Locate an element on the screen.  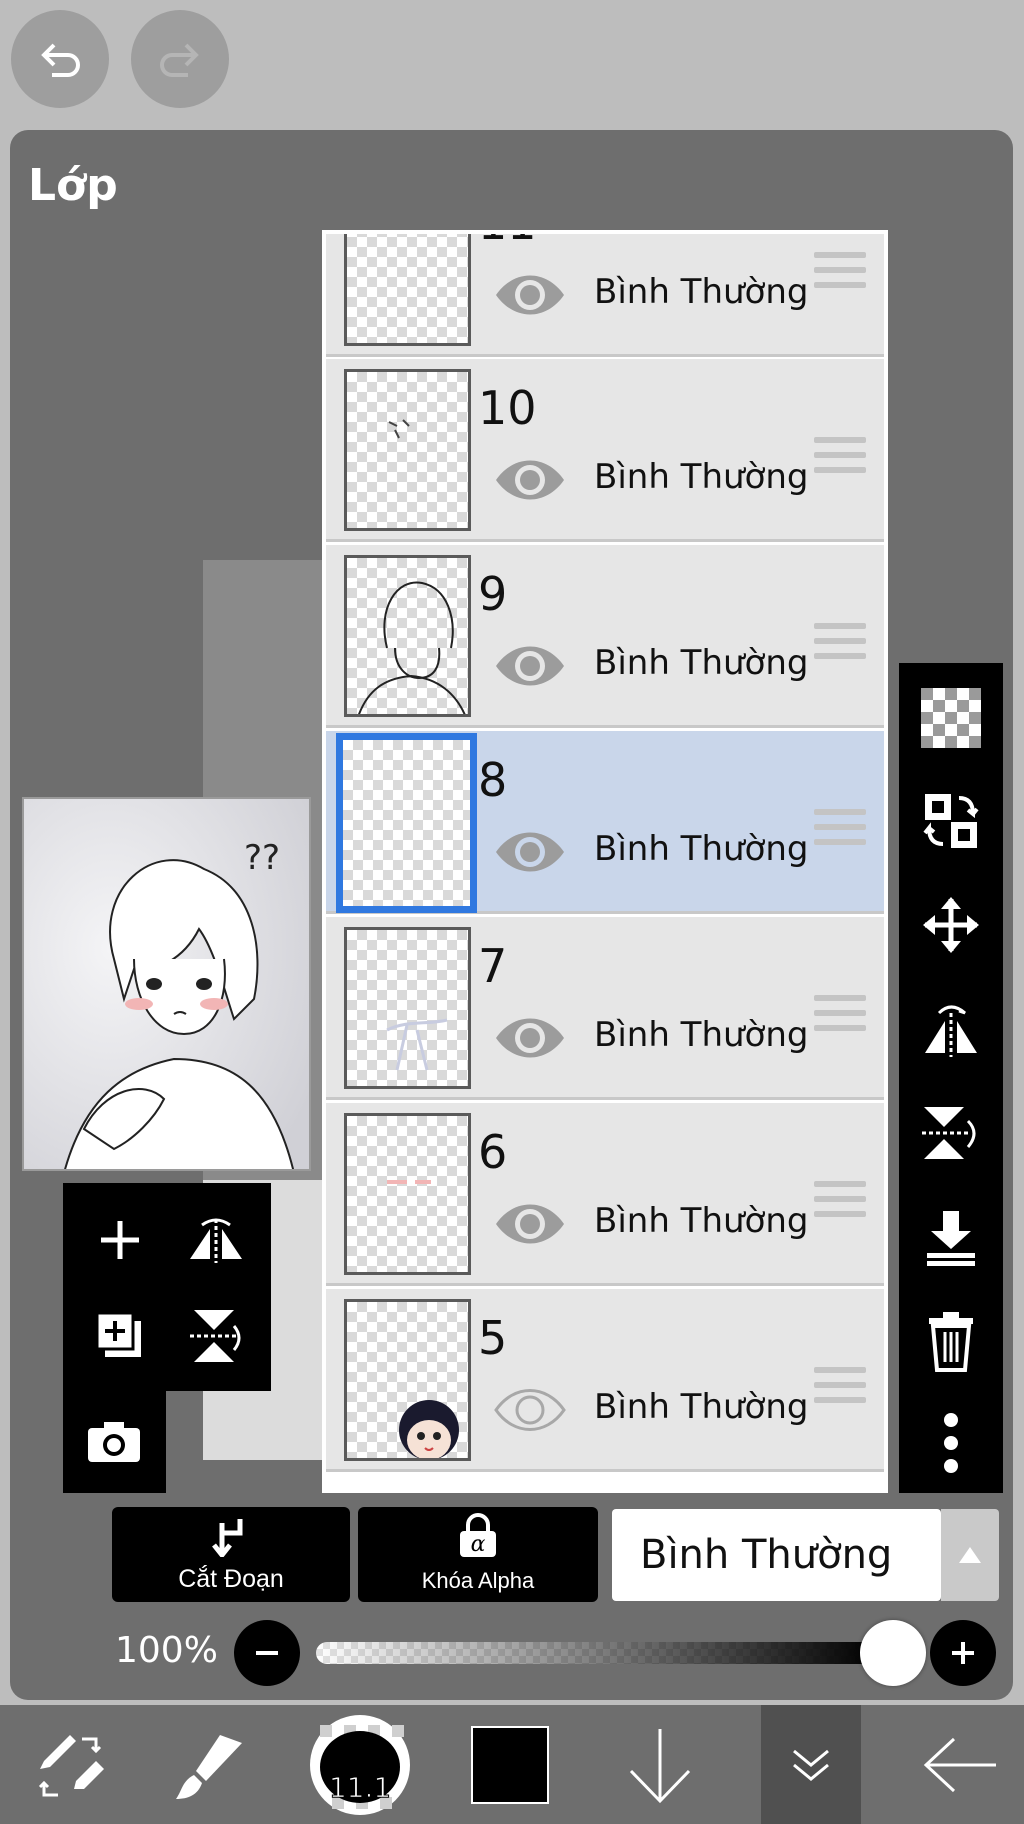
alpha-lock-label: Khóa Alpha is located at coordinates (478, 1580).